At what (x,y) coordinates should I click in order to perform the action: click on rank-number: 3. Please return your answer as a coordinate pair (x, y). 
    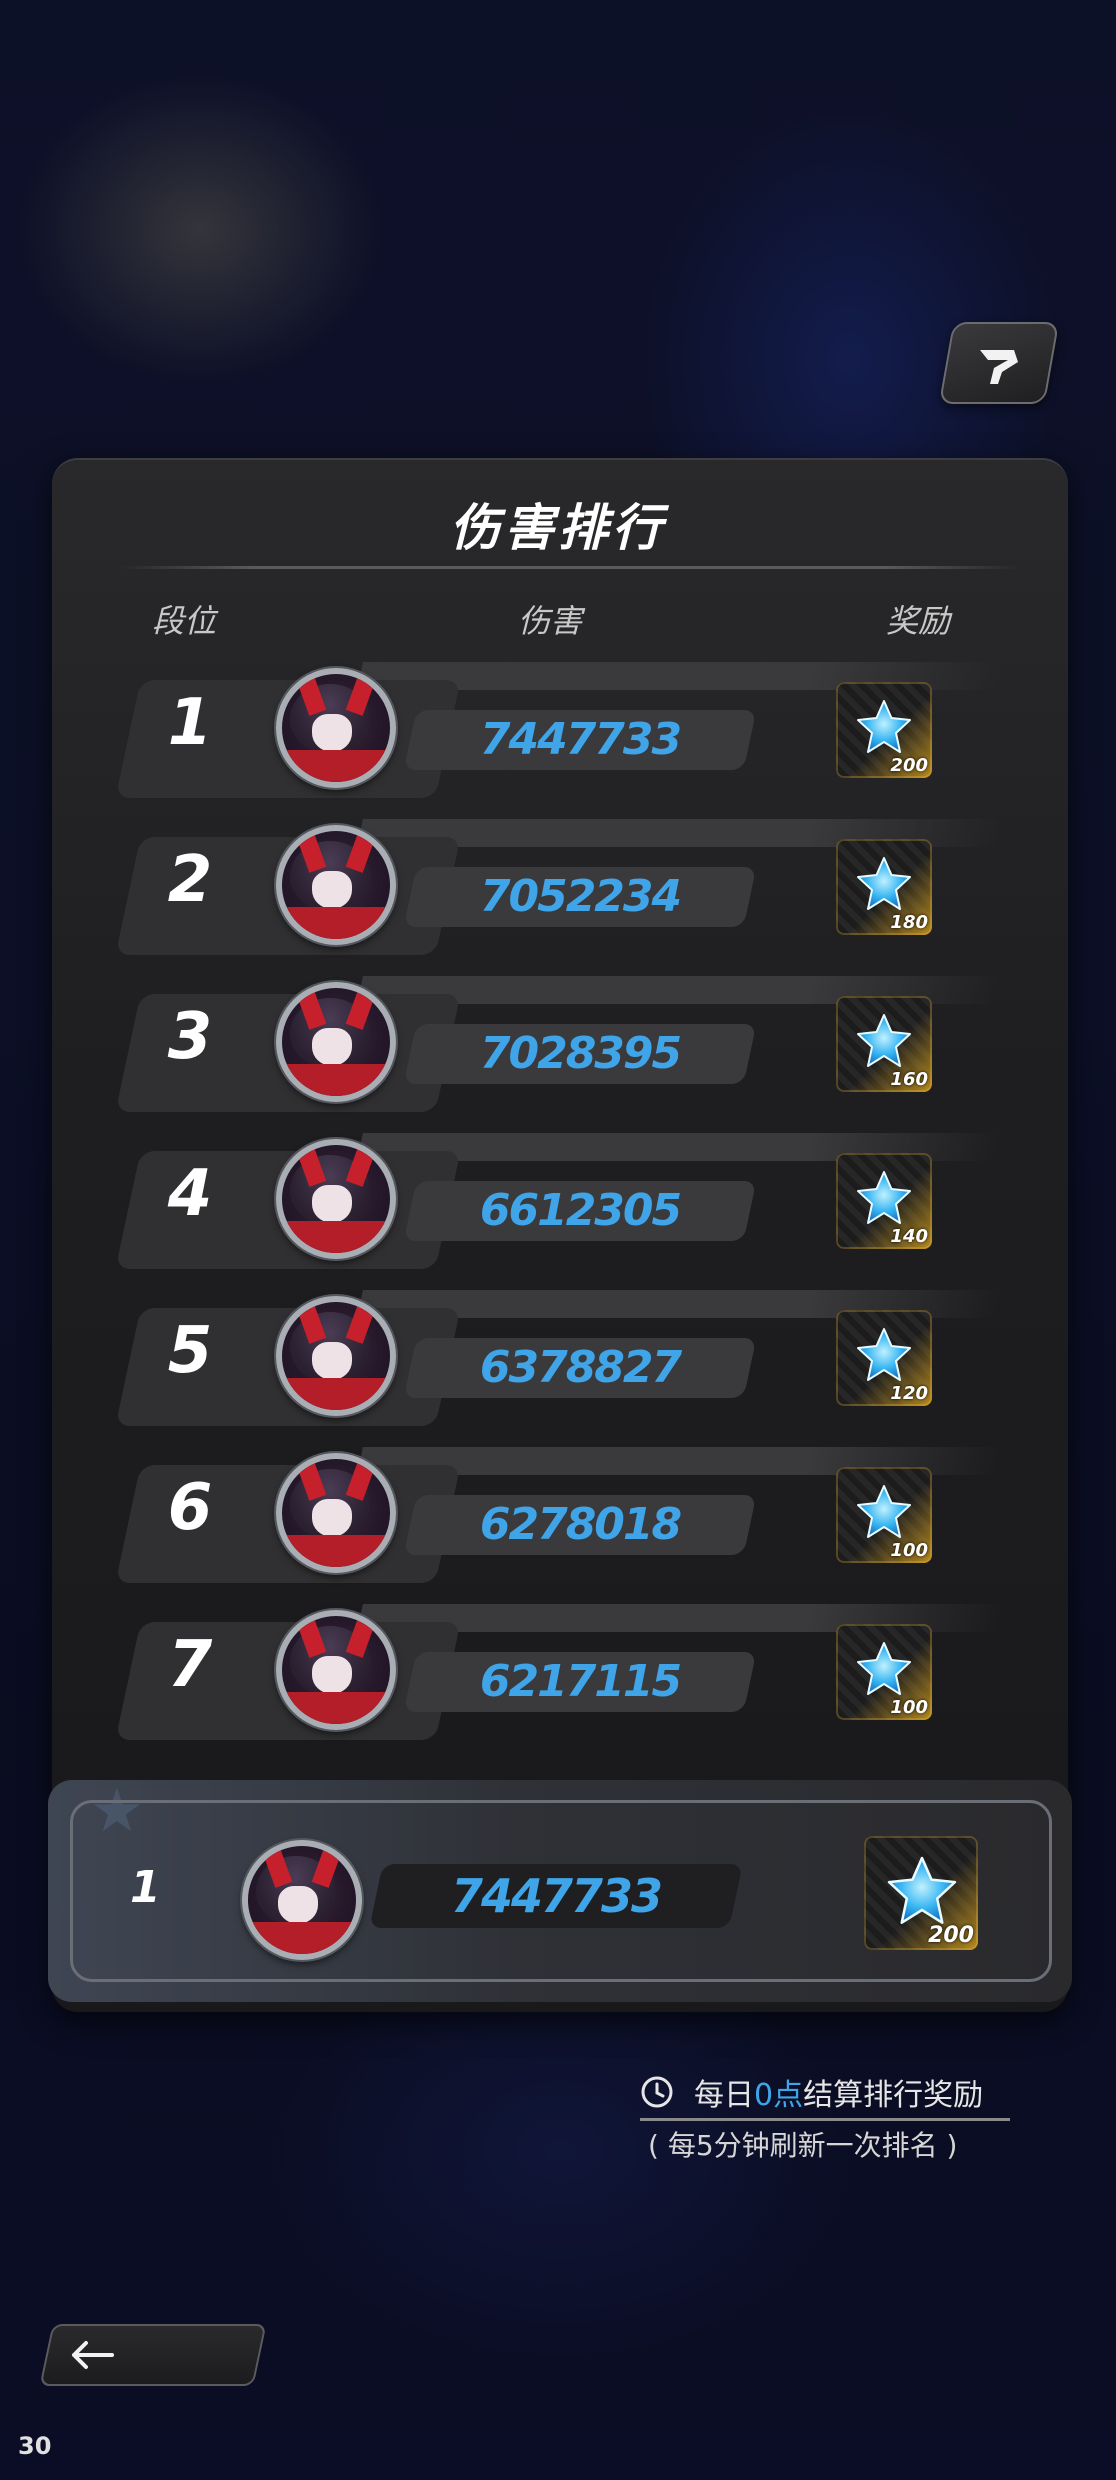
    Looking at the image, I should click on (190, 1037).